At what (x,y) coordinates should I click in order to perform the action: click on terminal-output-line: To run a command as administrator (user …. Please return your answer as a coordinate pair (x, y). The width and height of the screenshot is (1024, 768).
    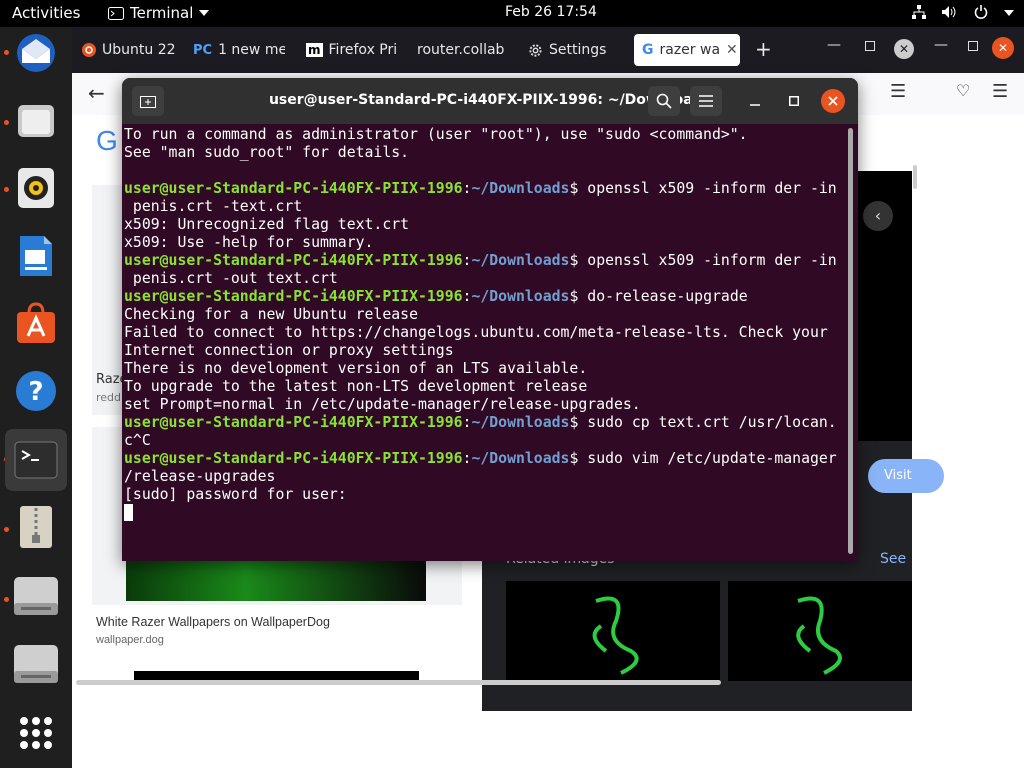
    Looking at the image, I should click on (485, 135).